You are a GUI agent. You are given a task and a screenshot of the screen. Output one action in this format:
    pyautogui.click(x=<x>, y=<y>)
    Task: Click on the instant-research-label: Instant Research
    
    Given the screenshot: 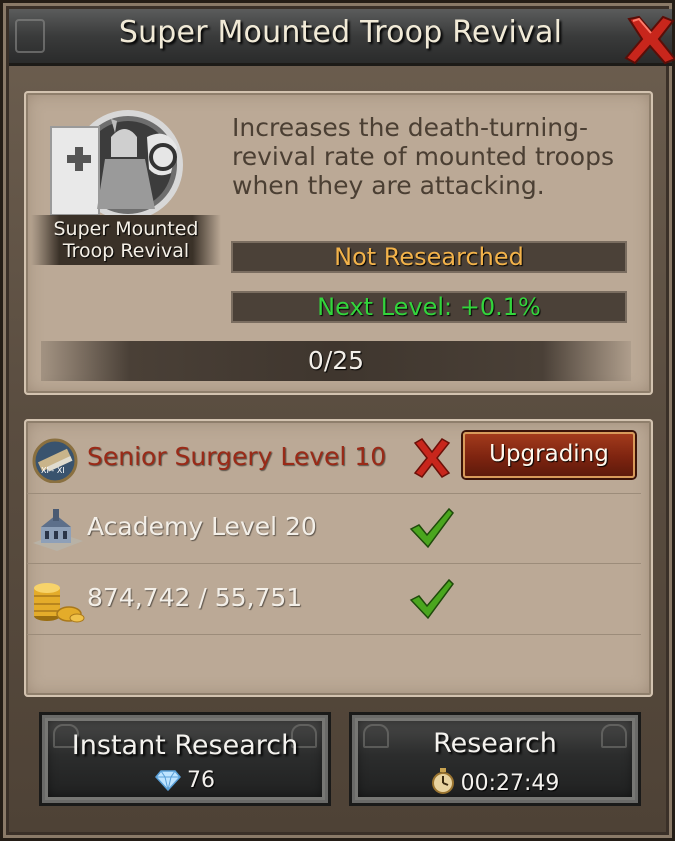 What is the action you would take?
    pyautogui.click(x=185, y=745)
    